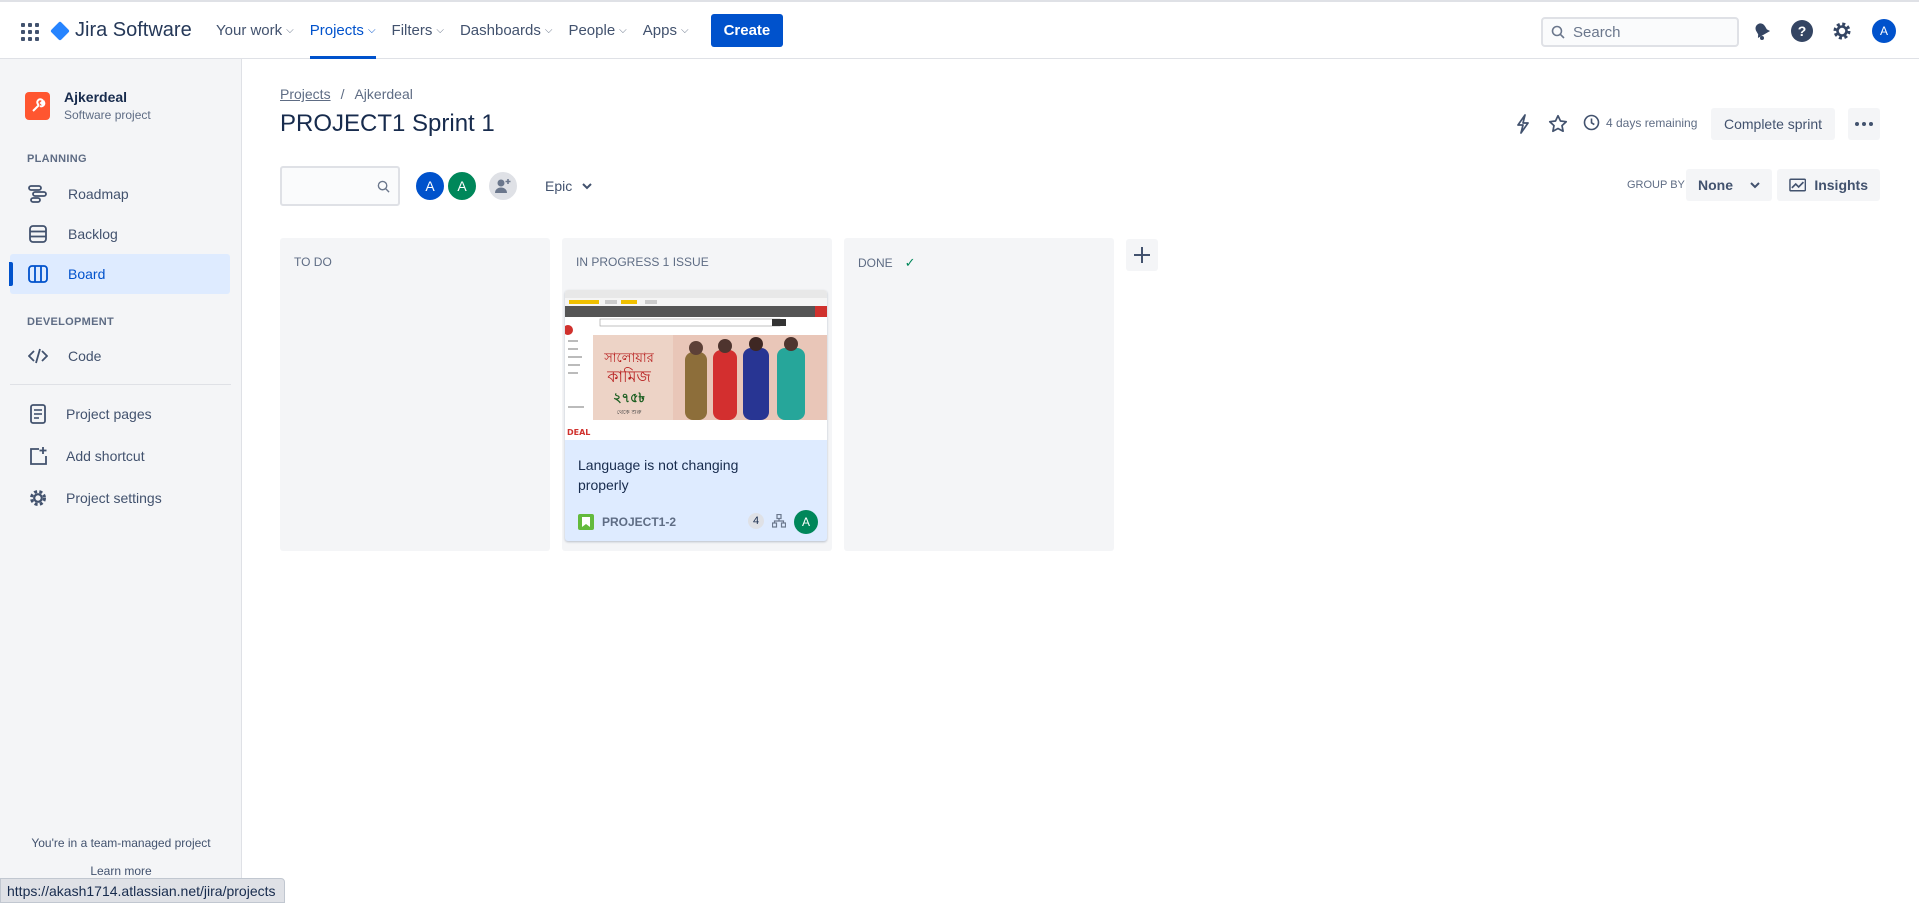  I want to click on learn-more-link: Learn more, so click(121, 871).